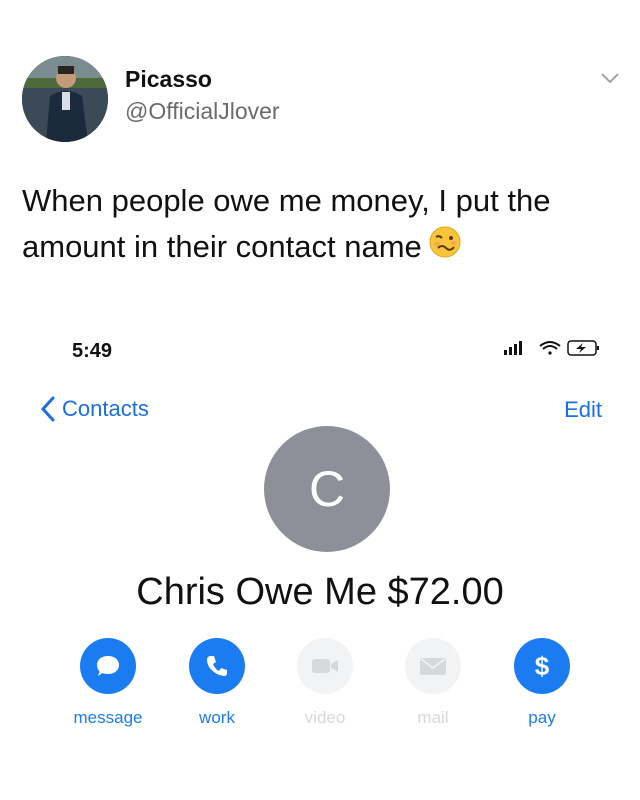 The image size is (640, 800). I want to click on video-action: video, so click(325, 683).